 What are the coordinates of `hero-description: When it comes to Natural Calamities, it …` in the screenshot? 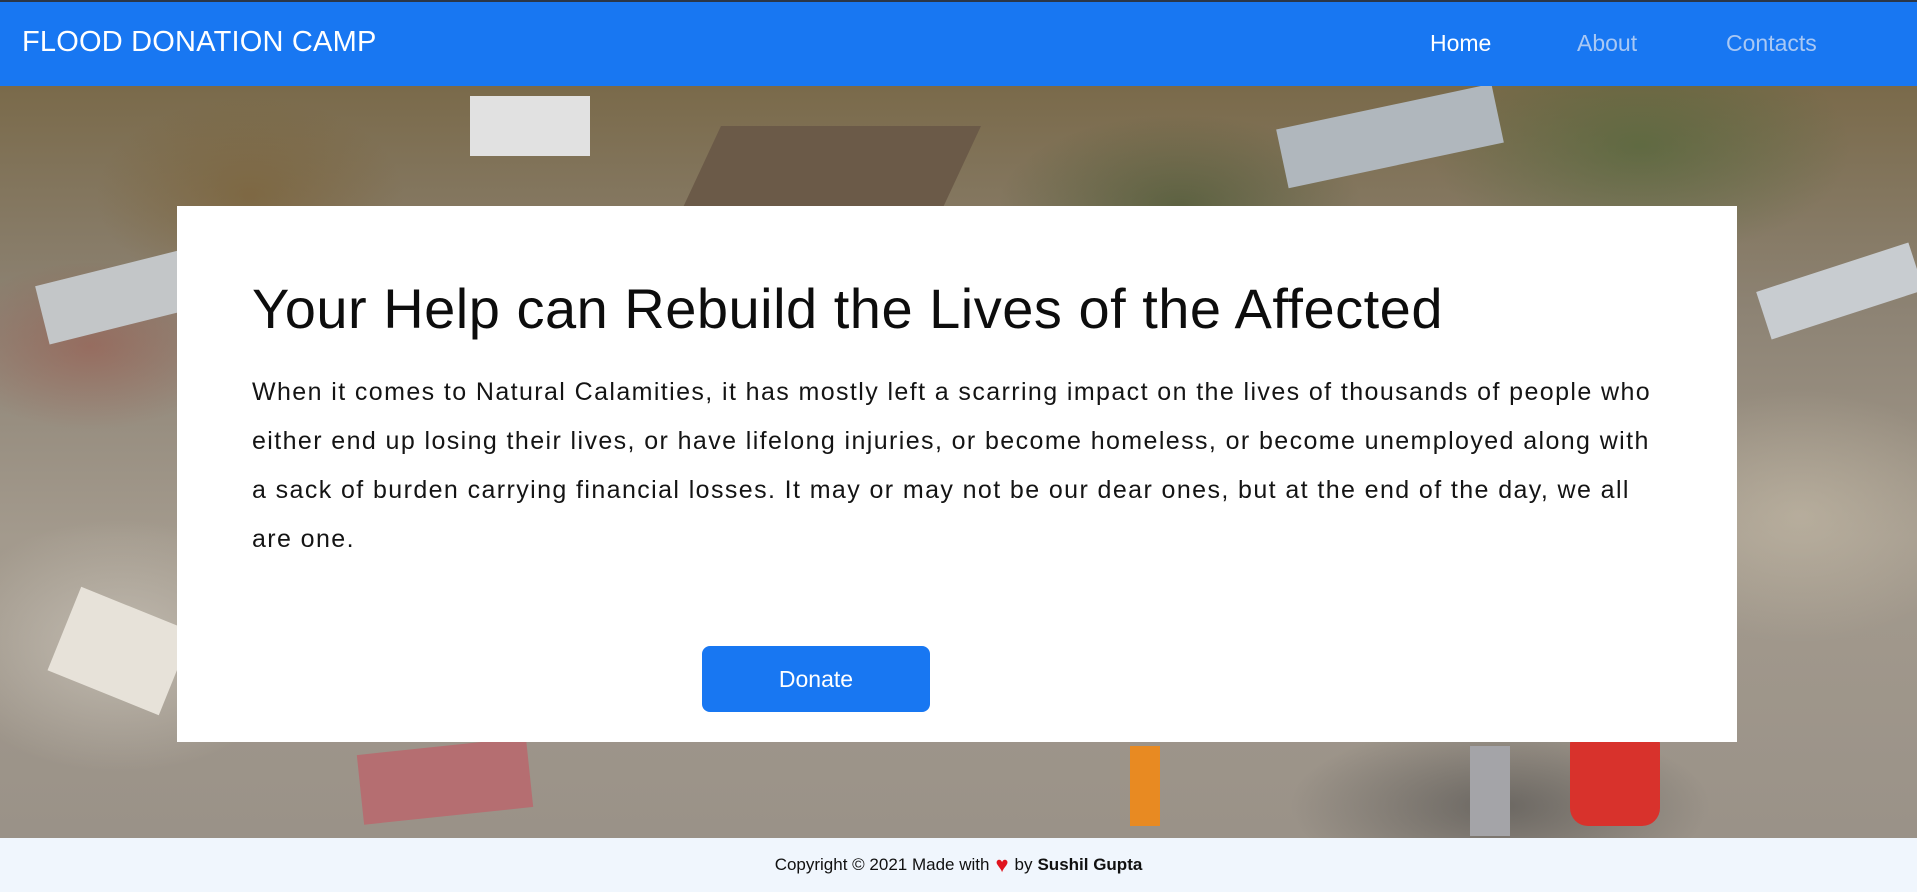 It's located at (952, 465).